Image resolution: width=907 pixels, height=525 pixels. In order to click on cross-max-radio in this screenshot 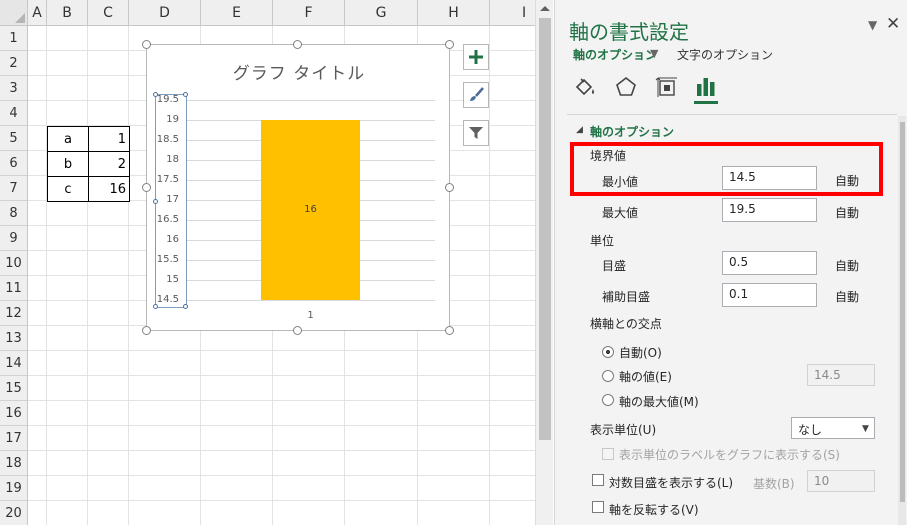, I will do `click(608, 400)`.